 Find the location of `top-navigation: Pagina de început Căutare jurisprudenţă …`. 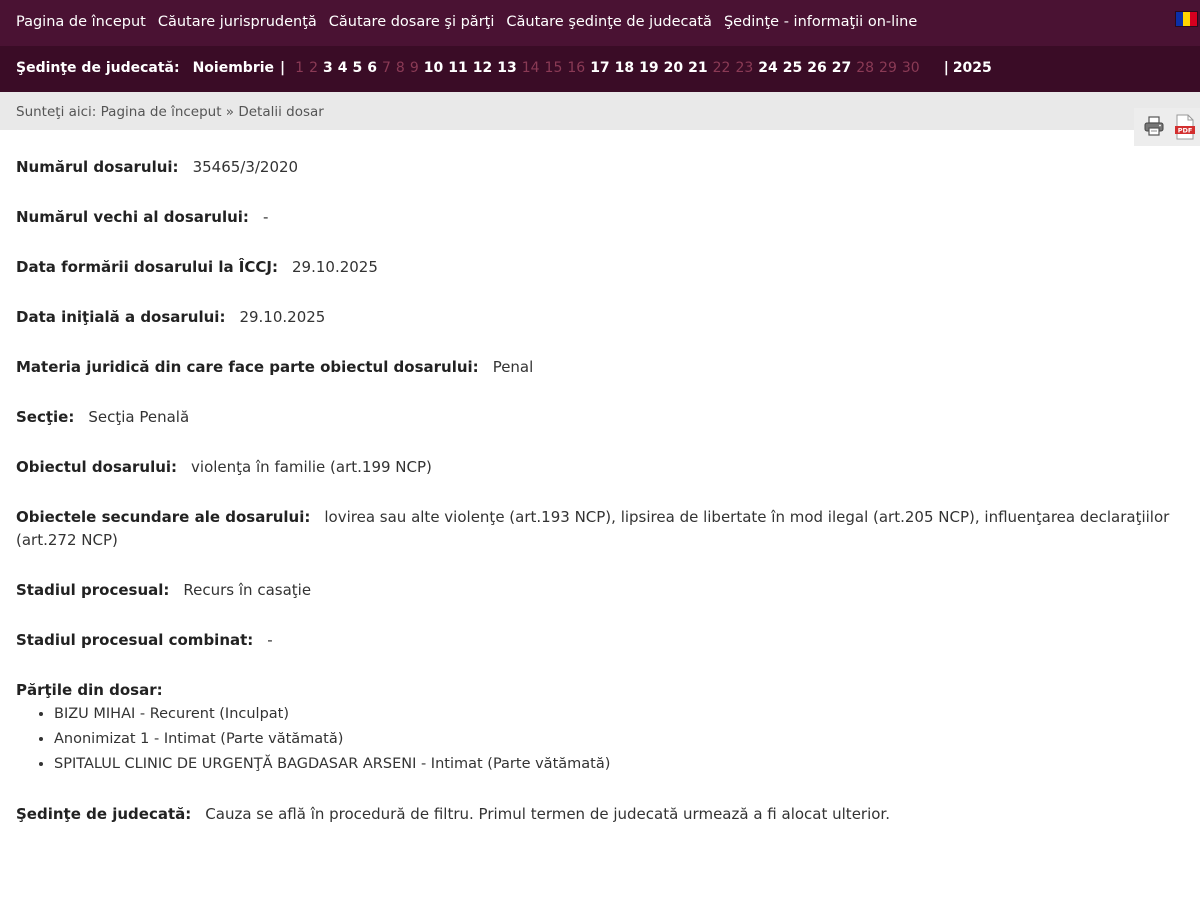

top-navigation: Pagina de început Căutare jurisprudenţă … is located at coordinates (600, 23).